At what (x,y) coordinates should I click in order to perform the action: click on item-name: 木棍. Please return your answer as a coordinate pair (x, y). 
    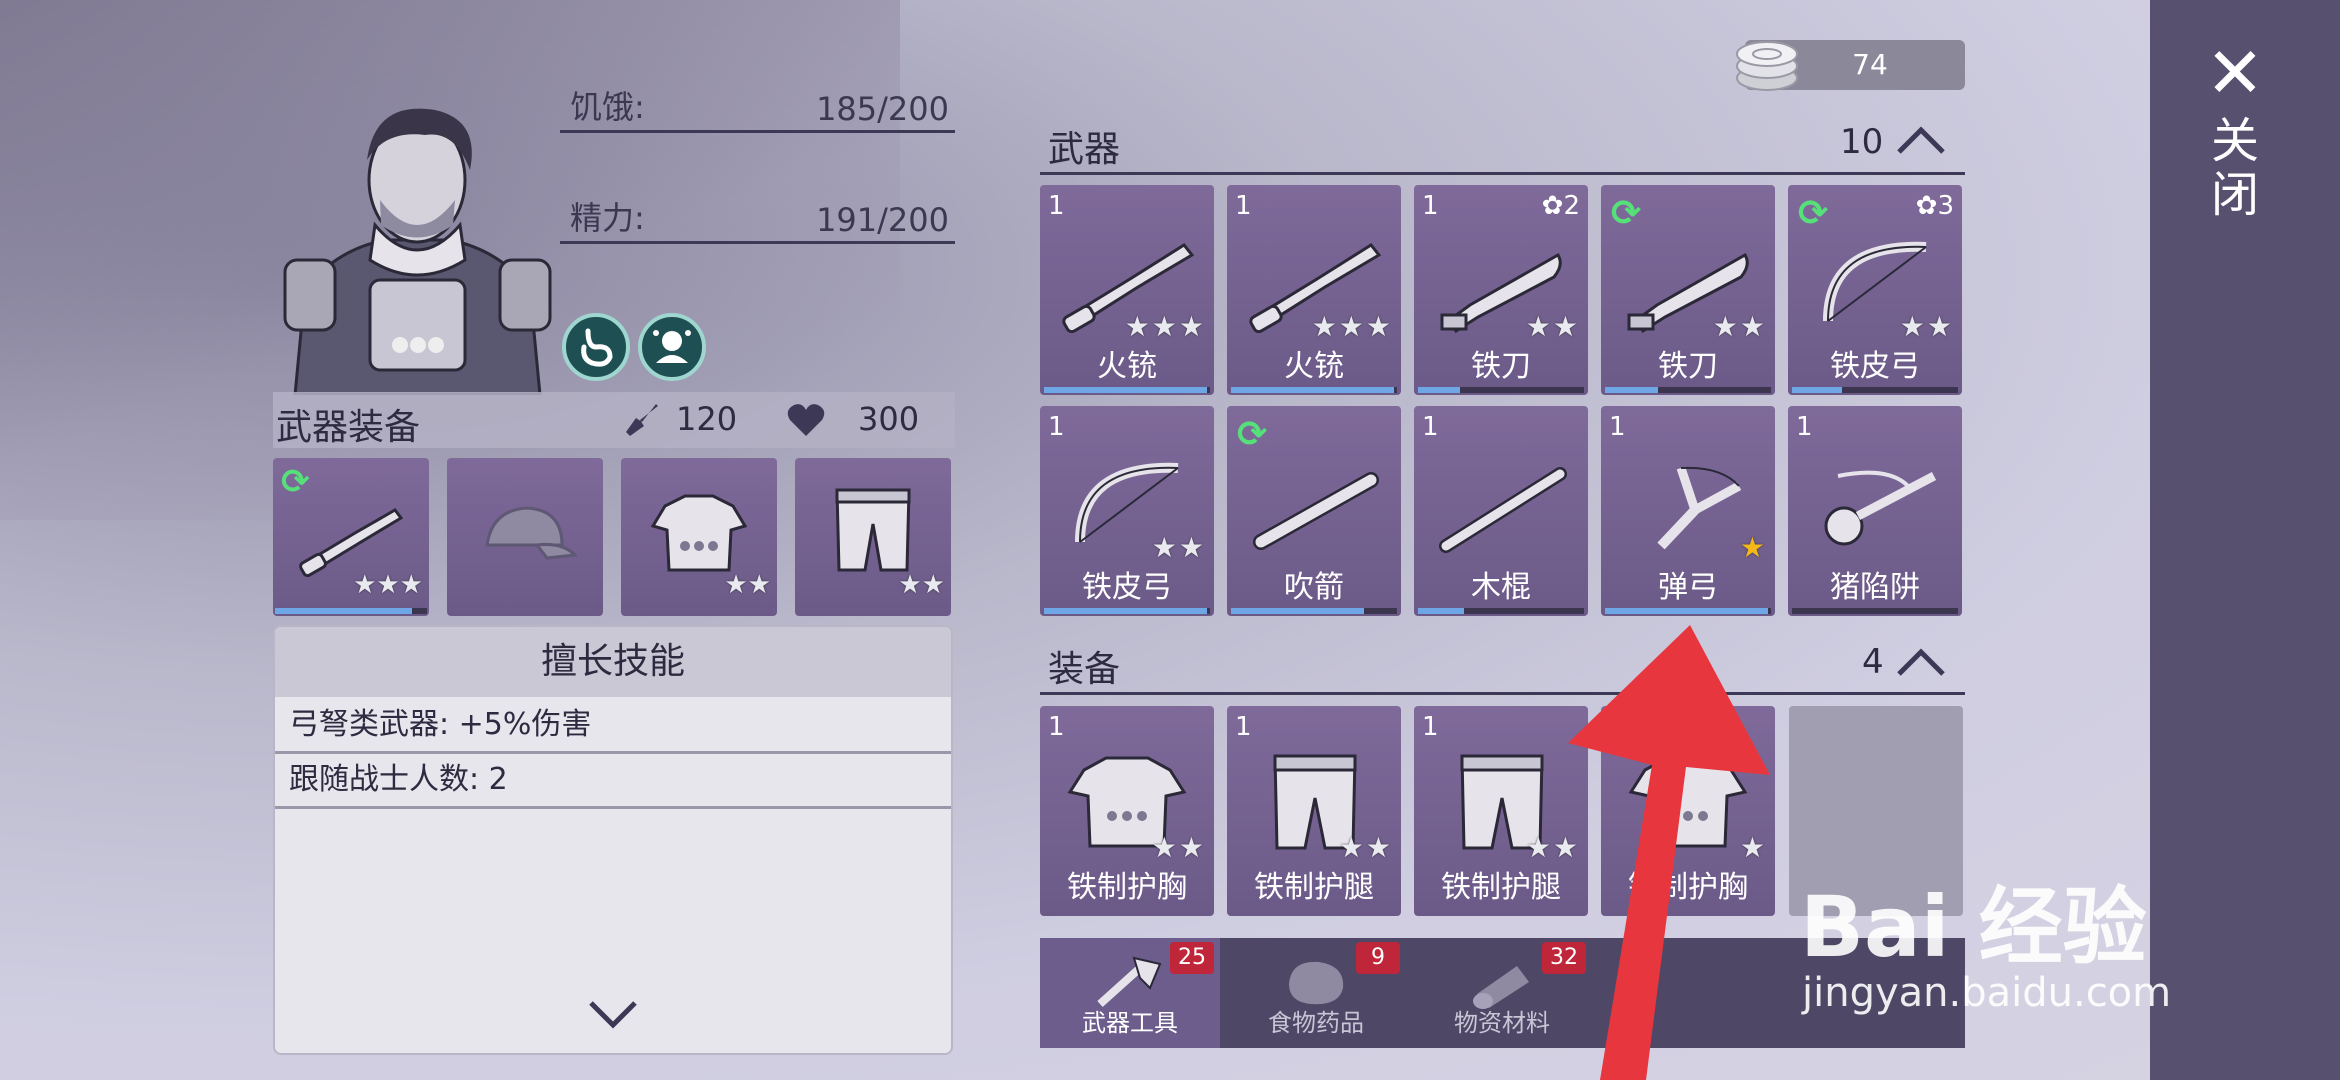
    Looking at the image, I should click on (1501, 587).